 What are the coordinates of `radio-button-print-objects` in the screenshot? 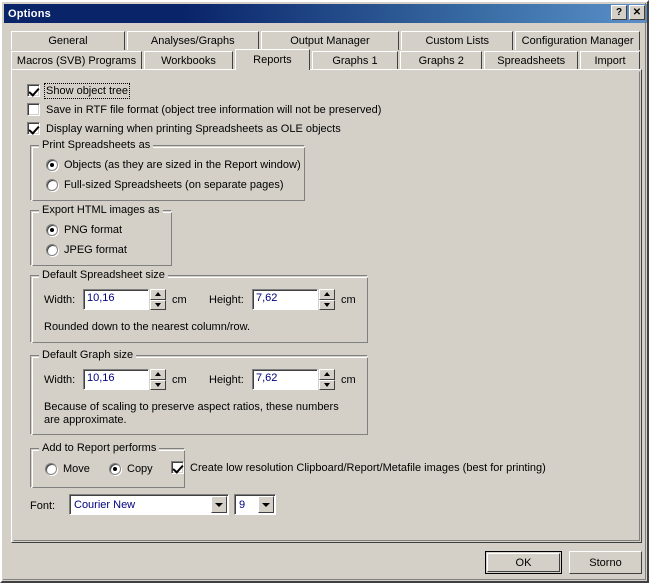 It's located at (52, 165).